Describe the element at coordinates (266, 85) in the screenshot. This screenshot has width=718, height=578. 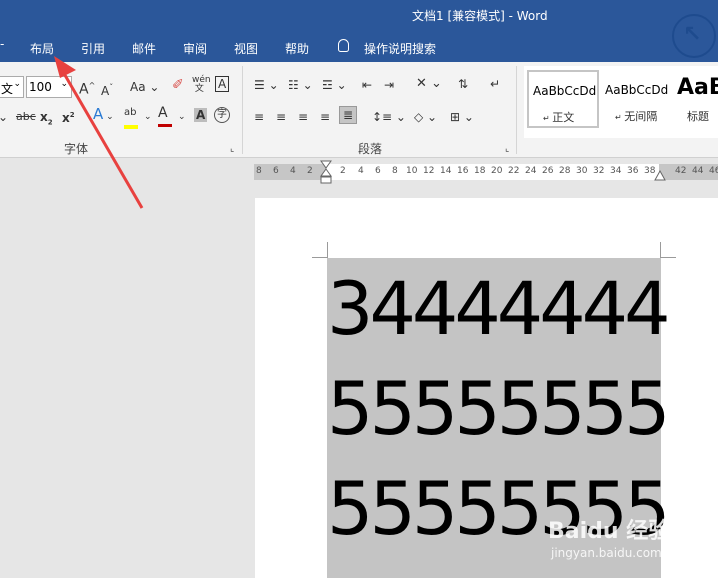
I see `bullets-icon: ☰ ⌄` at that location.